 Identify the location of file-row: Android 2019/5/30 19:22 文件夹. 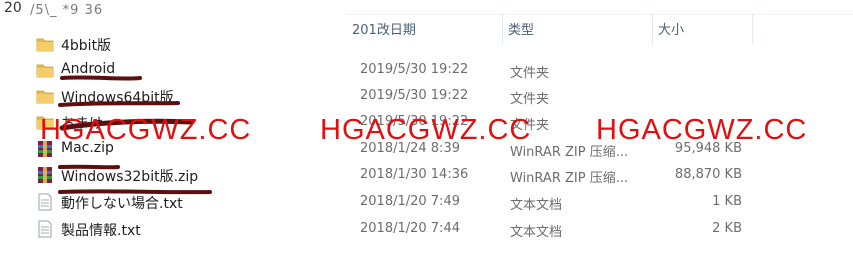
(426, 70).